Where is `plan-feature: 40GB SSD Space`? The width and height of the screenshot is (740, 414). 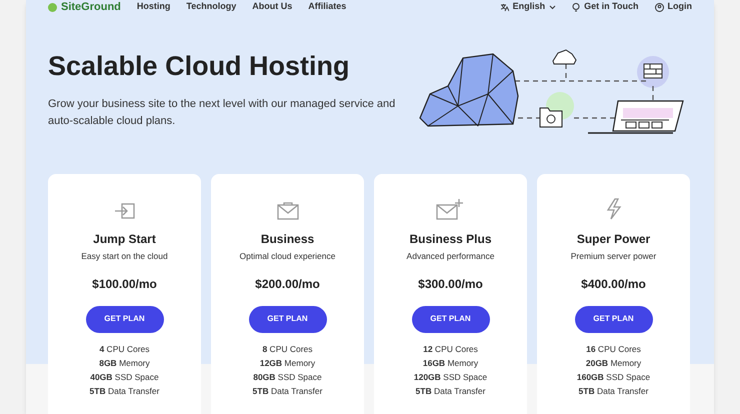 plan-feature: 40GB SSD Space is located at coordinates (124, 377).